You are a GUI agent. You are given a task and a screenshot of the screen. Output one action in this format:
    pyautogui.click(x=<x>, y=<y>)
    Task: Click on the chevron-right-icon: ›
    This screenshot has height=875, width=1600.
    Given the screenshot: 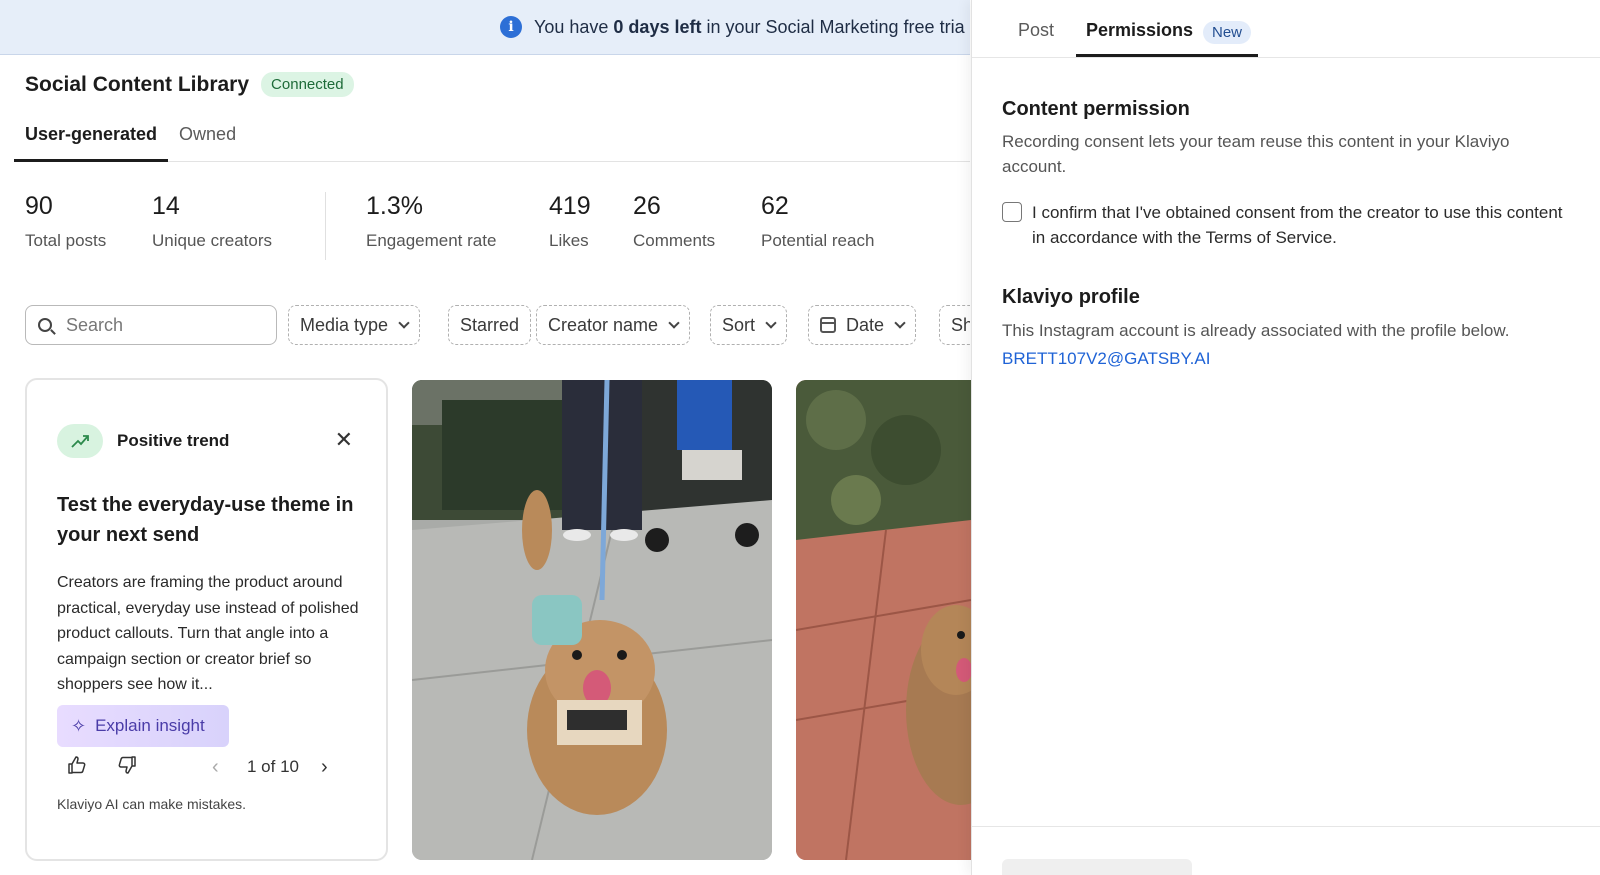 What is the action you would take?
    pyautogui.click(x=324, y=767)
    